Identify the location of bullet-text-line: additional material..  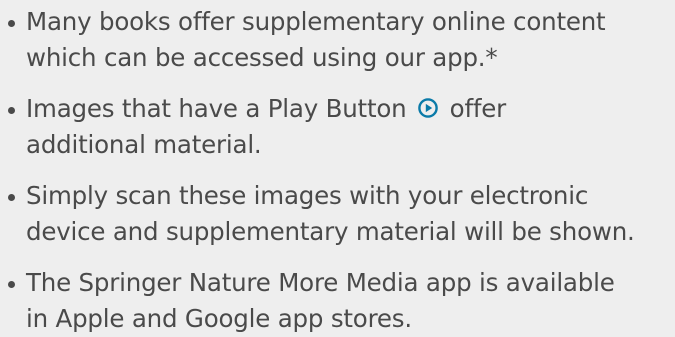
(144, 144).